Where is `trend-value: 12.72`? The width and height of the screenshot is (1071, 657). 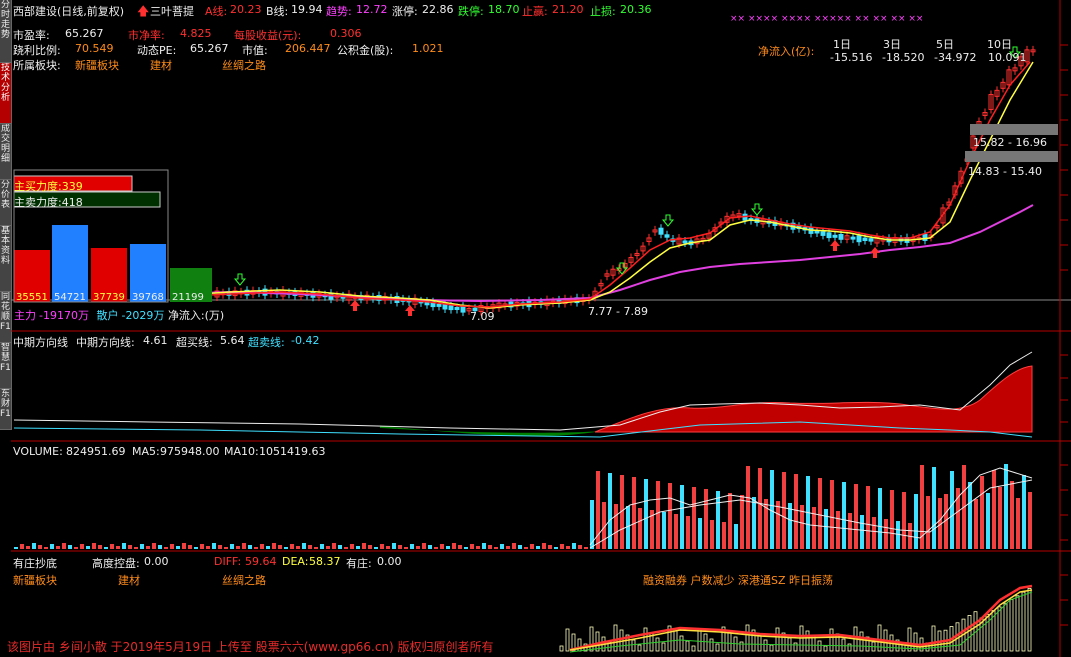
trend-value: 12.72 is located at coordinates (372, 9).